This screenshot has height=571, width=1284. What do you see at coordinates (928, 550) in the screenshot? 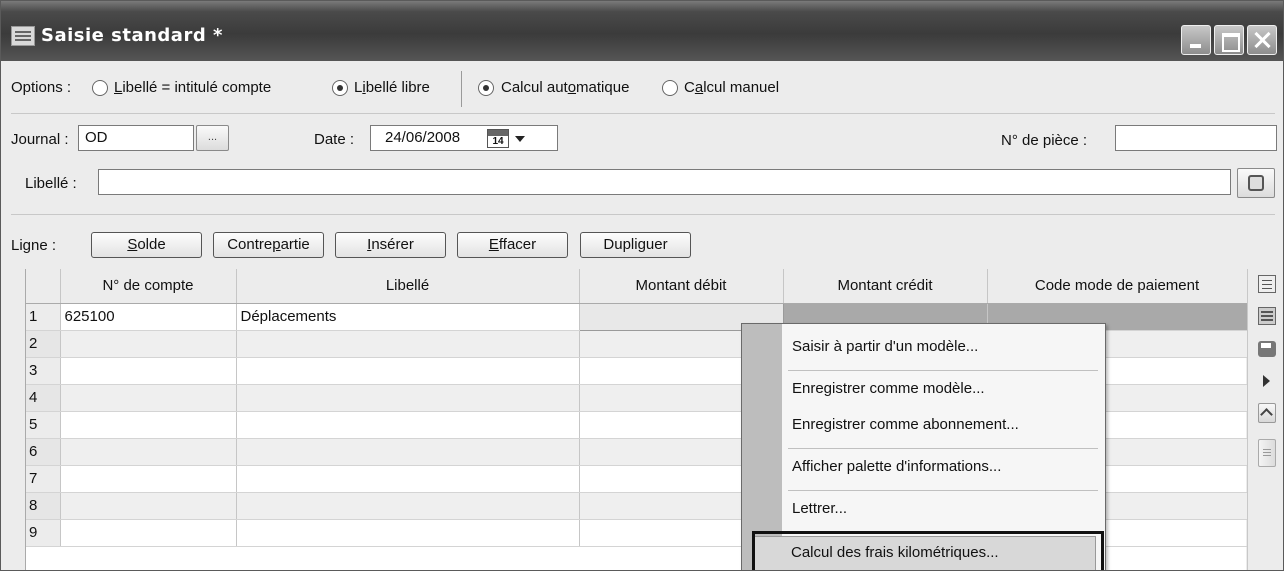
I see `highlight-callout-box` at bounding box center [928, 550].